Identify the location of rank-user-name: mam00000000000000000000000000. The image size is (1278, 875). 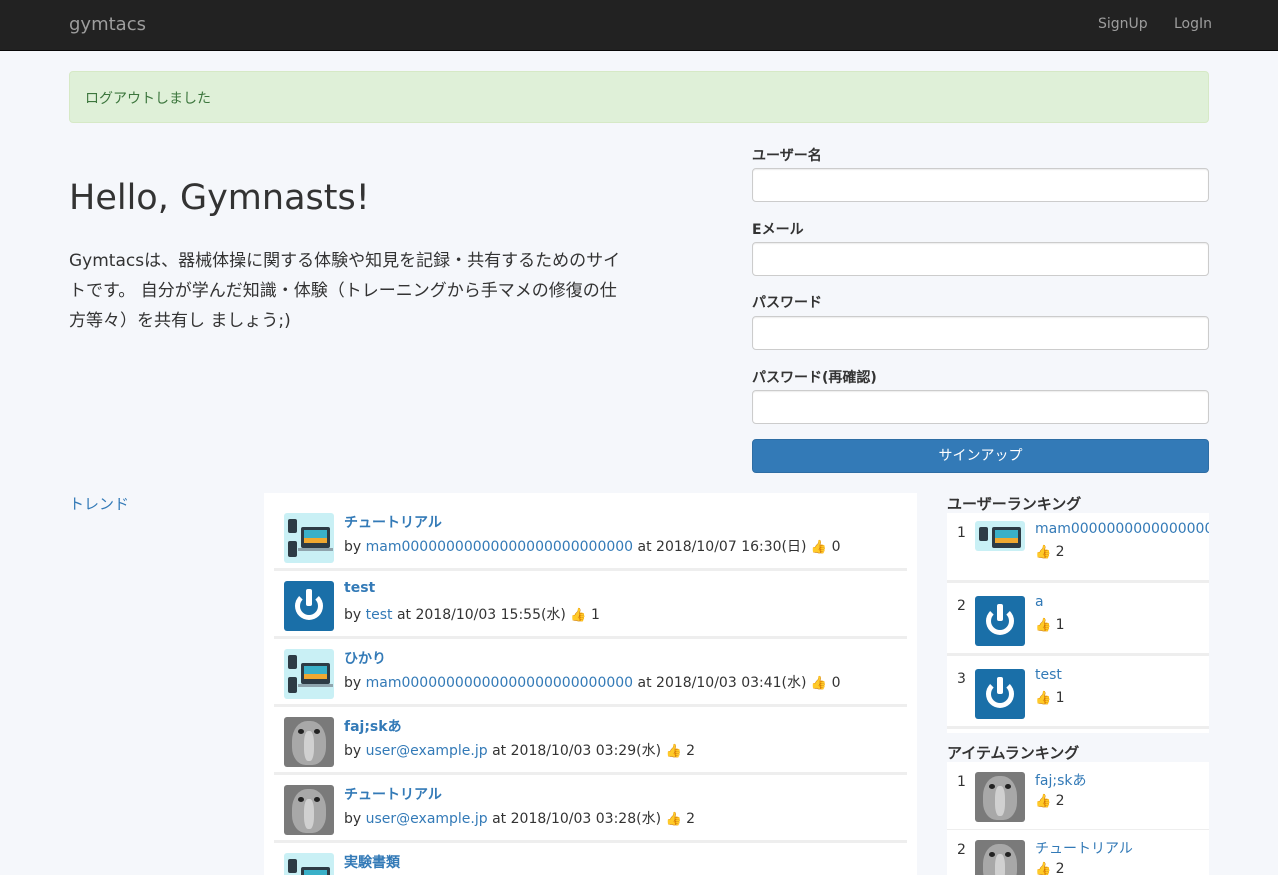
(1122, 529).